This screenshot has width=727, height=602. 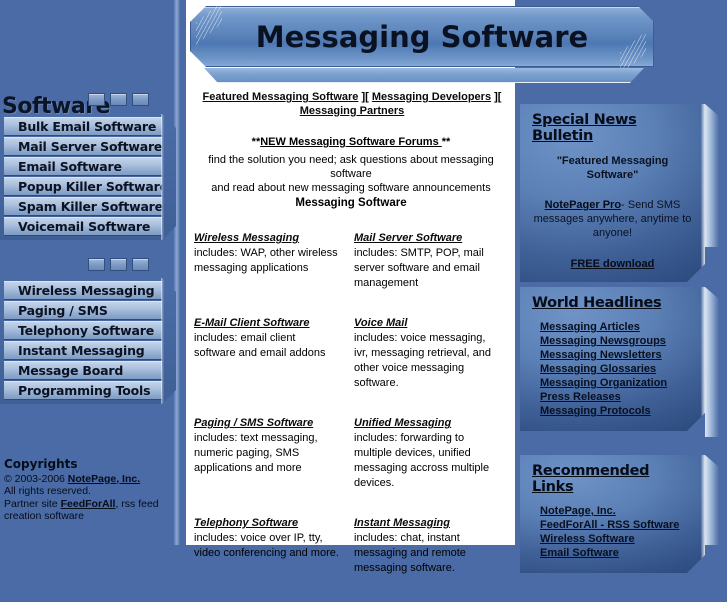 I want to click on world-link-messaging-organization: Messaging Organization, so click(x=603, y=383).